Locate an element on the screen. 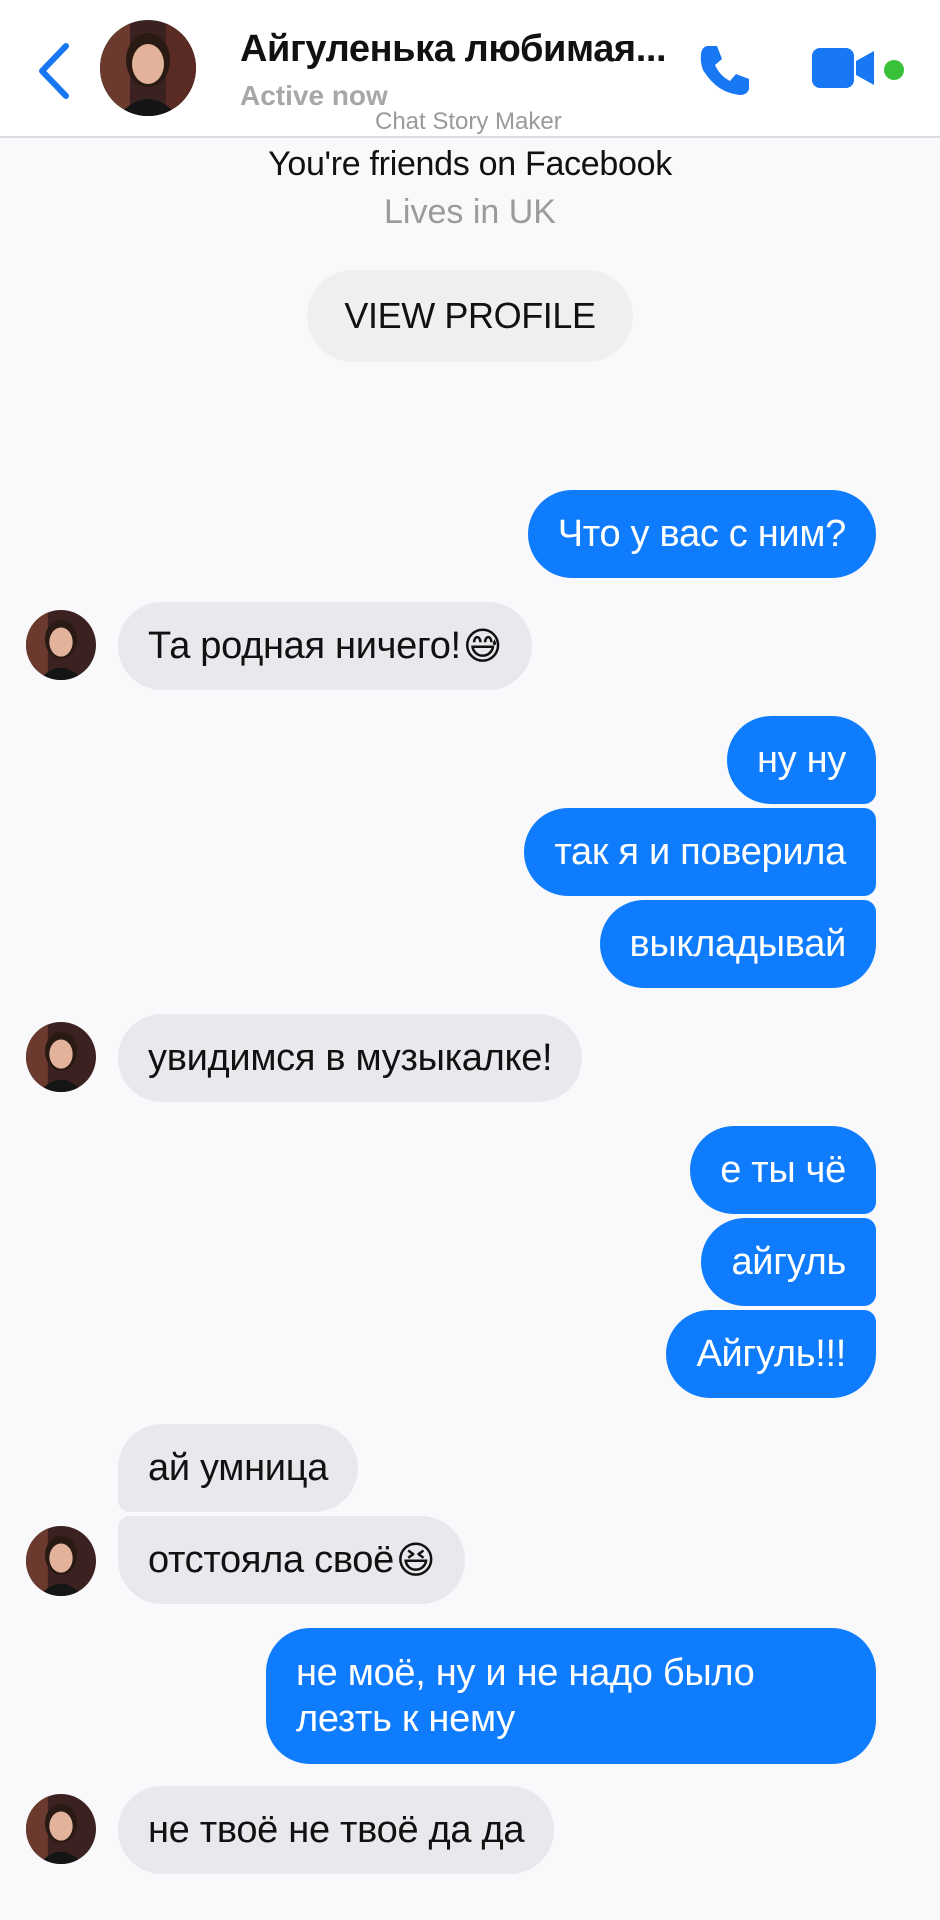 The height and width of the screenshot is (1920, 940). message-text: не твоё не твоё да да is located at coordinates (336, 1829).